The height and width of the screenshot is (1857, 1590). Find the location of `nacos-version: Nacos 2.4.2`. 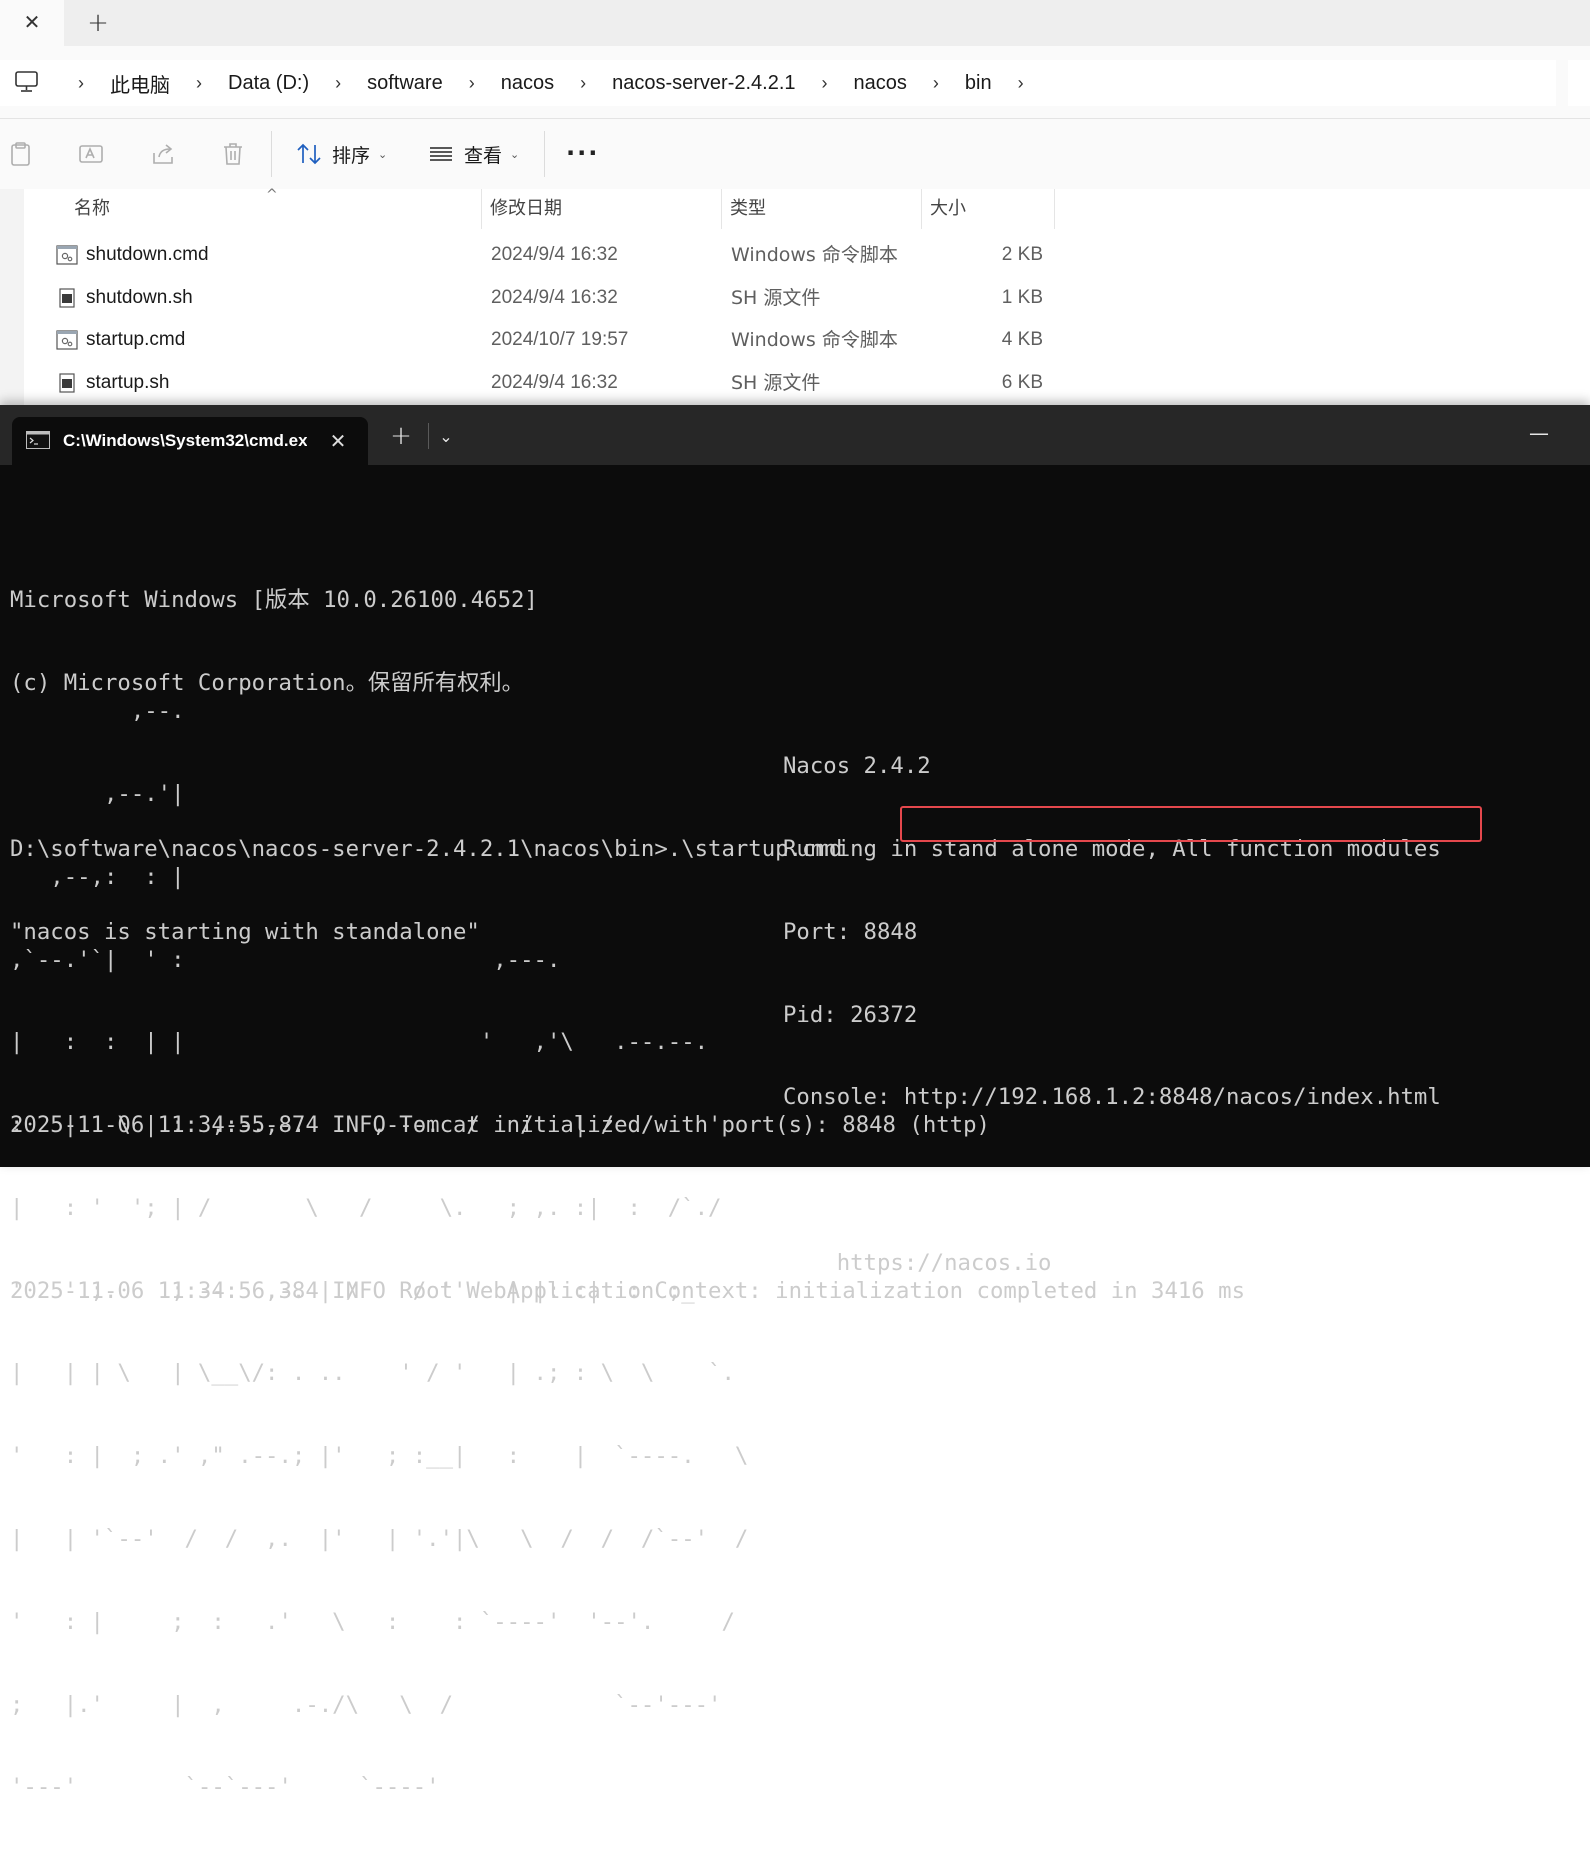

nacos-version: Nacos 2.4.2 is located at coordinates (857, 766).